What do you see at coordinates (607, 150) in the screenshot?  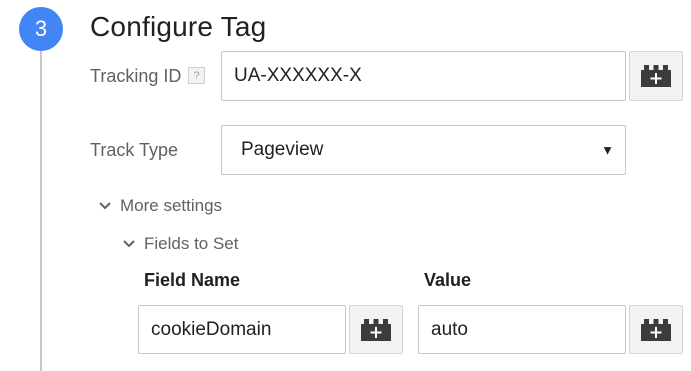 I see `dropdown-arrow-icon: ▼` at bounding box center [607, 150].